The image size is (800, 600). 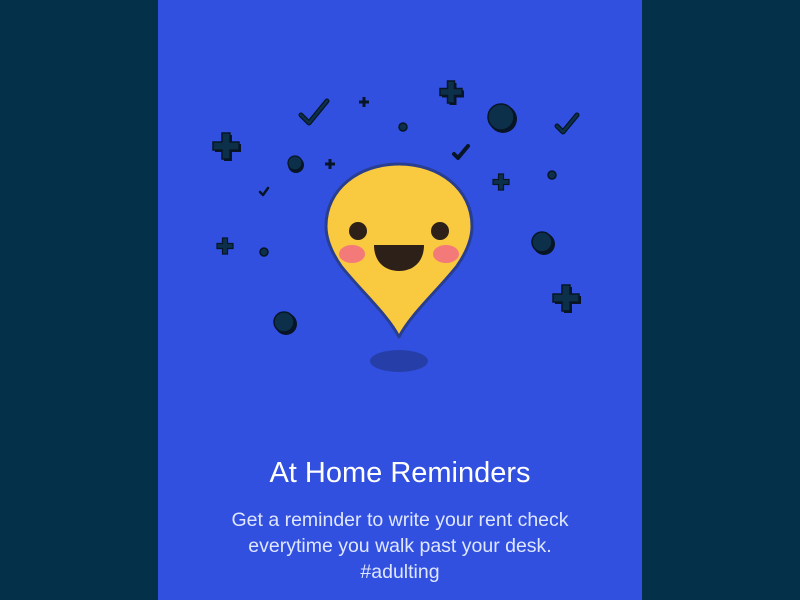 What do you see at coordinates (400, 520) in the screenshot?
I see `description-line: Get a reminder to write your rent check` at bounding box center [400, 520].